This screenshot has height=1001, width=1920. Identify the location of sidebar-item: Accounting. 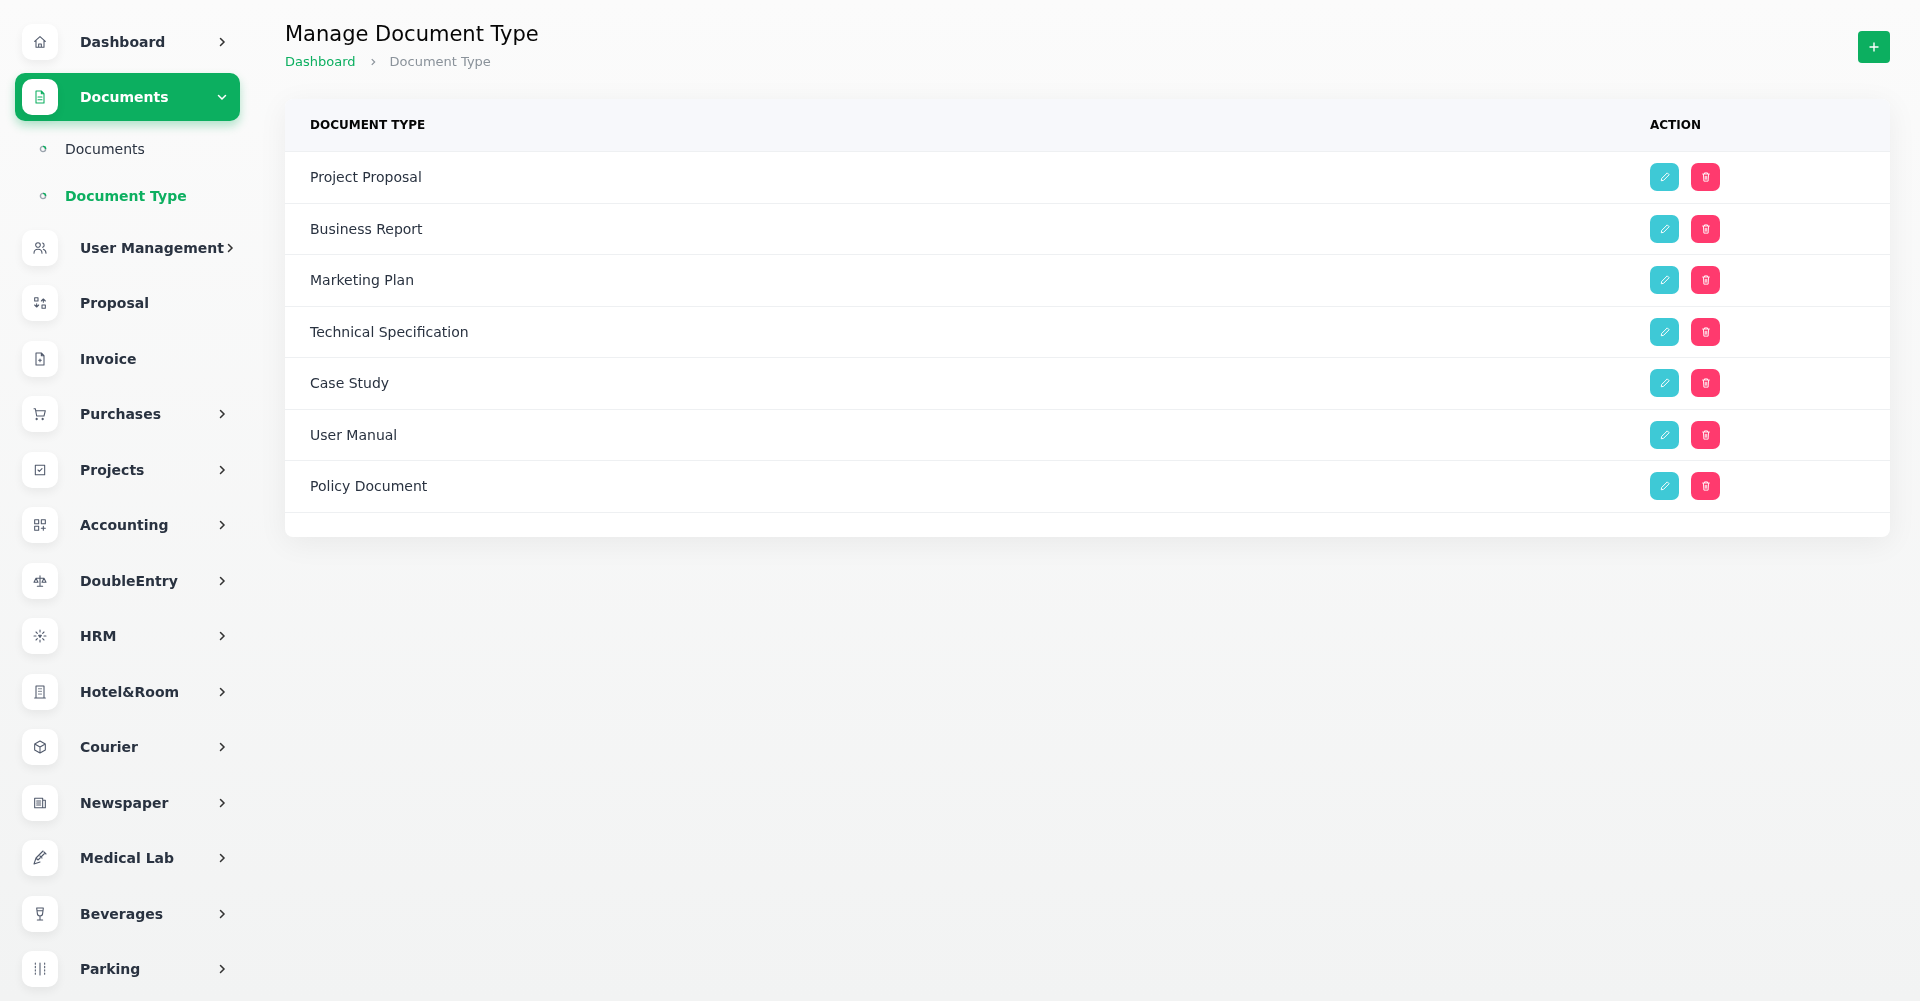
(127, 525).